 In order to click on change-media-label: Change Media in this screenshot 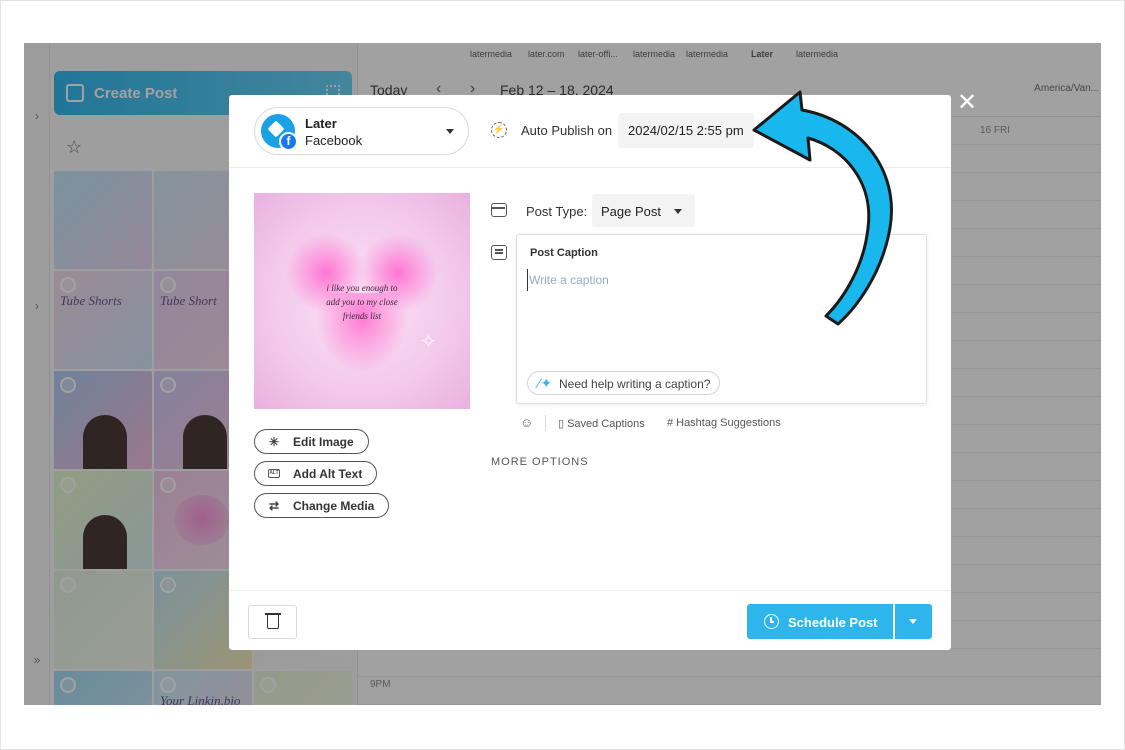, I will do `click(334, 506)`.